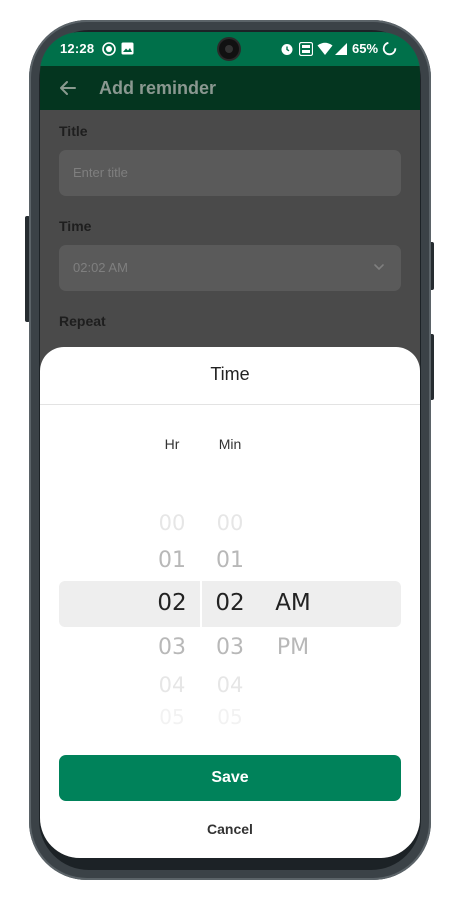  I want to click on minute-option: 01, so click(230, 560).